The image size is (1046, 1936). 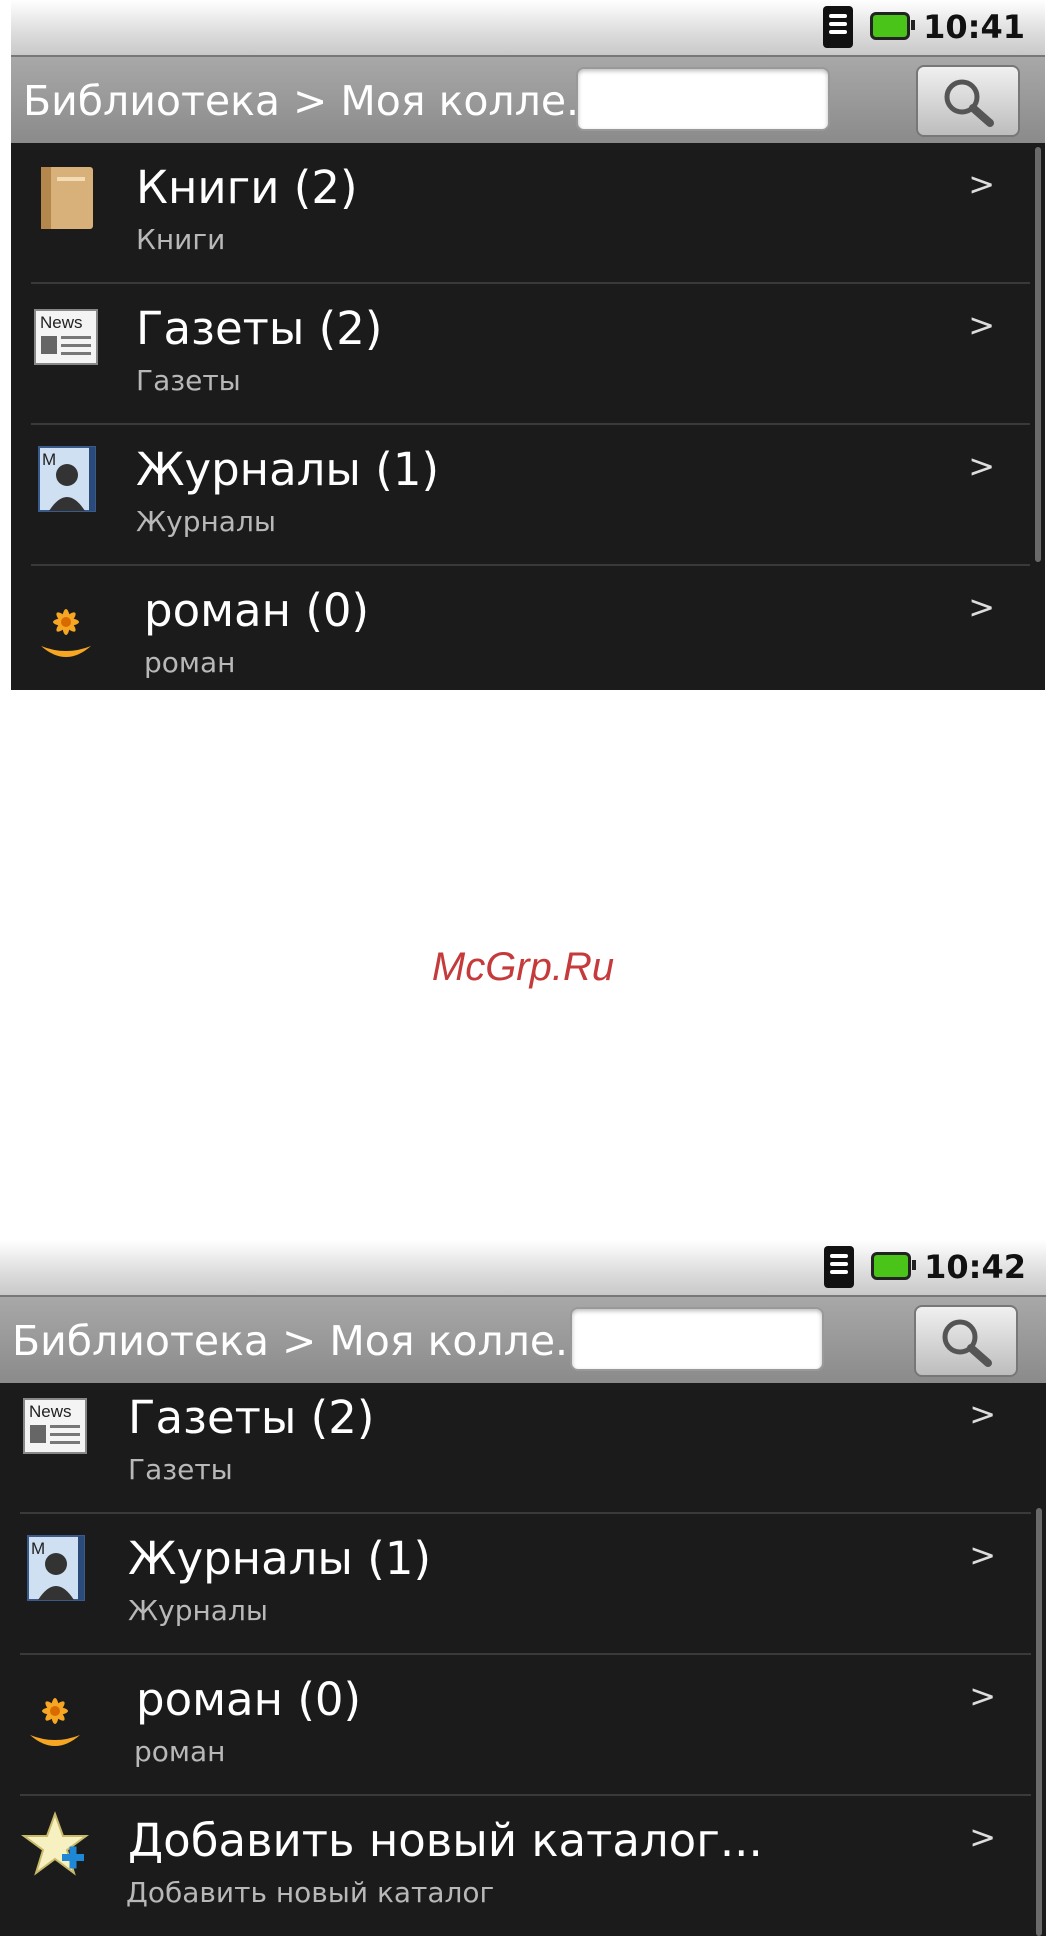 What do you see at coordinates (247, 187) in the screenshot?
I see `list-item-title: Книги (2)` at bounding box center [247, 187].